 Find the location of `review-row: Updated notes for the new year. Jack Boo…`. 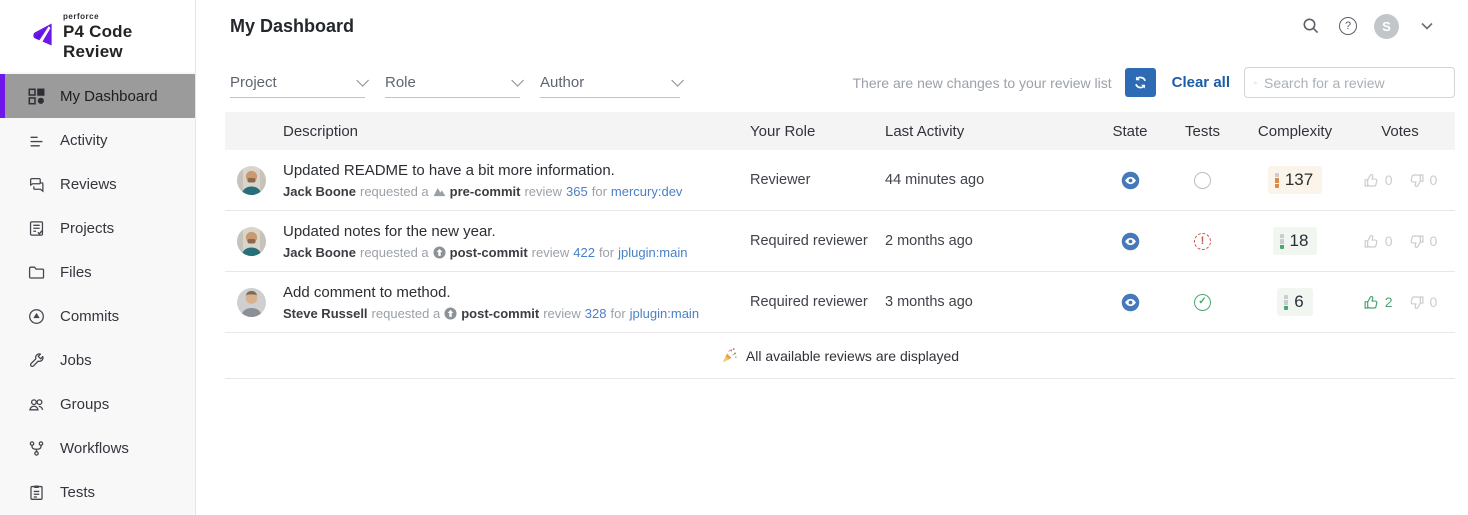

review-row: Updated notes for the new year. Jack Boo… is located at coordinates (840, 241).